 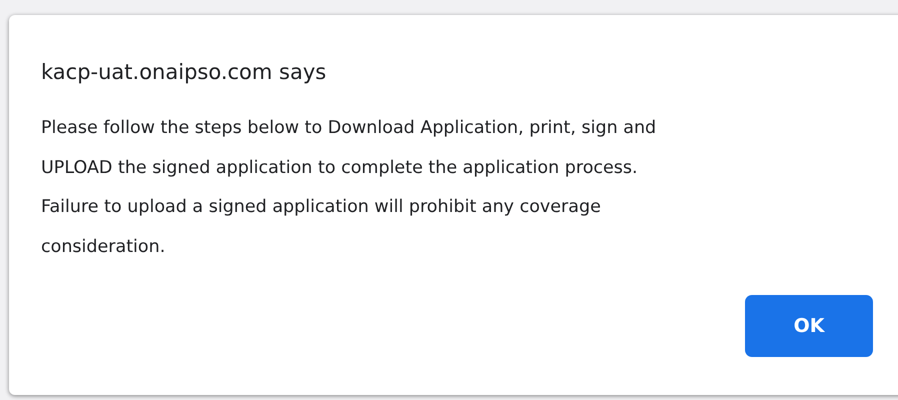 What do you see at coordinates (184, 72) in the screenshot?
I see `dialog-title: kacp-uat.onaipso.com says` at bounding box center [184, 72].